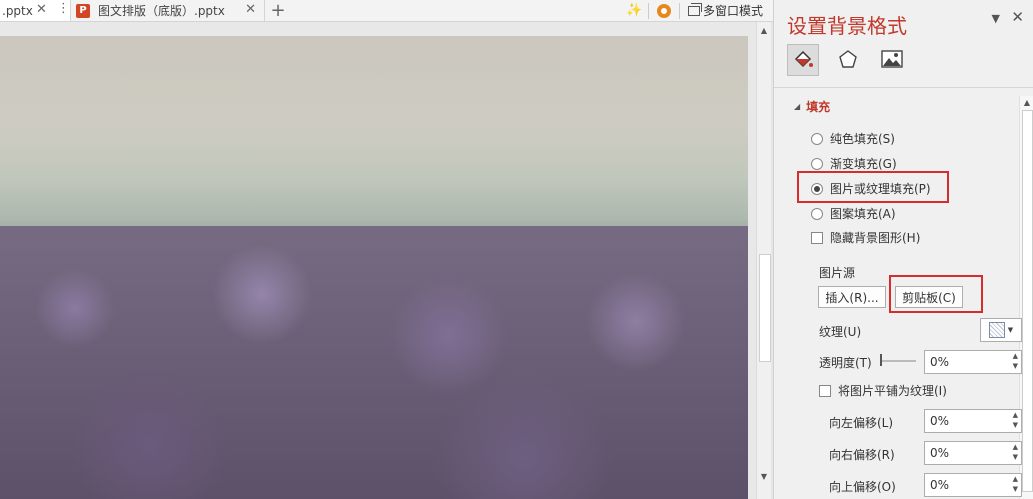 Image resolution: width=1033 pixels, height=499 pixels. Describe the element at coordinates (973, 421) in the screenshot. I see `offset-left-field: 0% ▲ ▼` at that location.